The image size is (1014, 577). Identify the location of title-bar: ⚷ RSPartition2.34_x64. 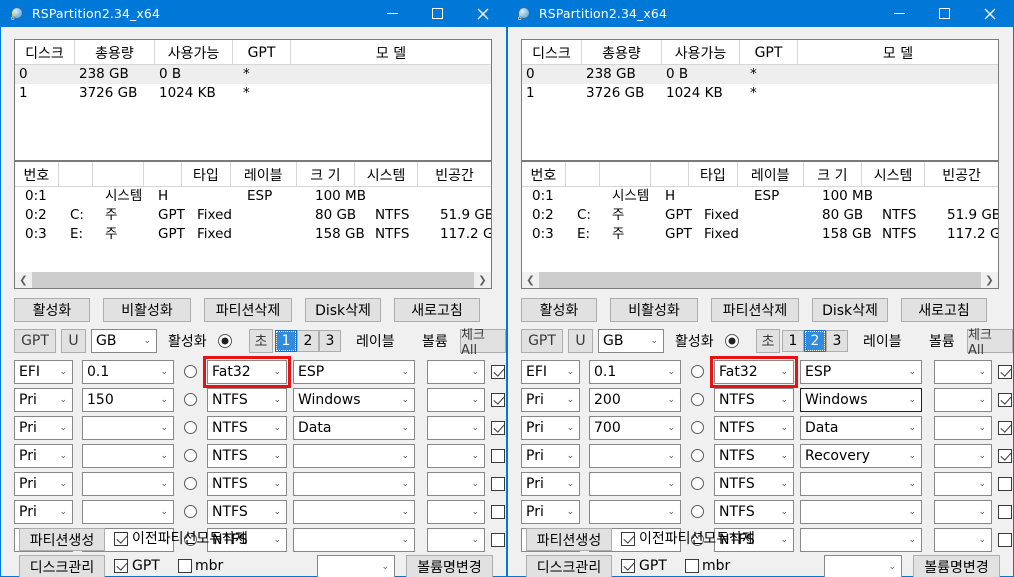
(760, 13).